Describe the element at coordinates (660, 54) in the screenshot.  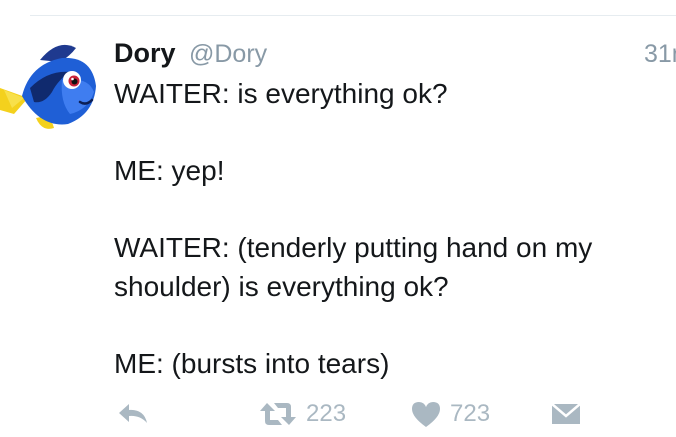
I see `timestamp: 31m` at that location.